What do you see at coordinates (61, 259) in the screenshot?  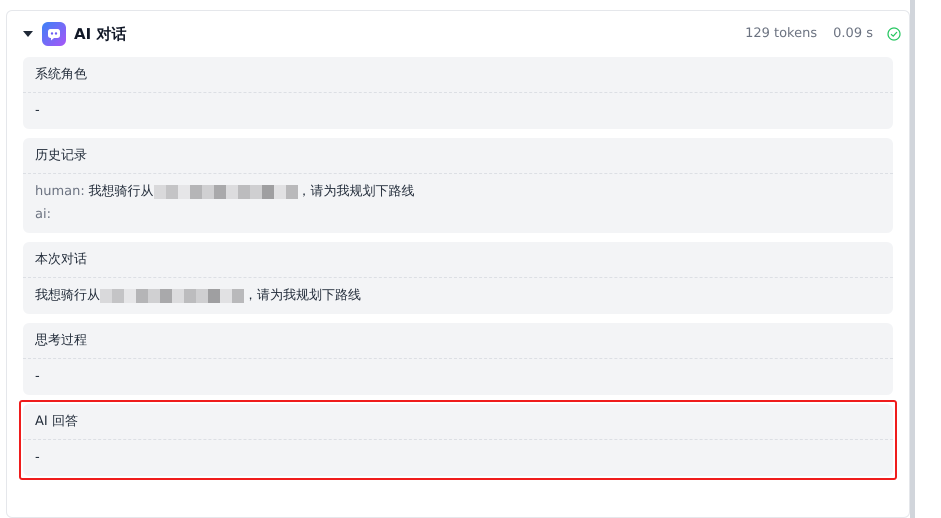 I see `section-title: 本次对话` at bounding box center [61, 259].